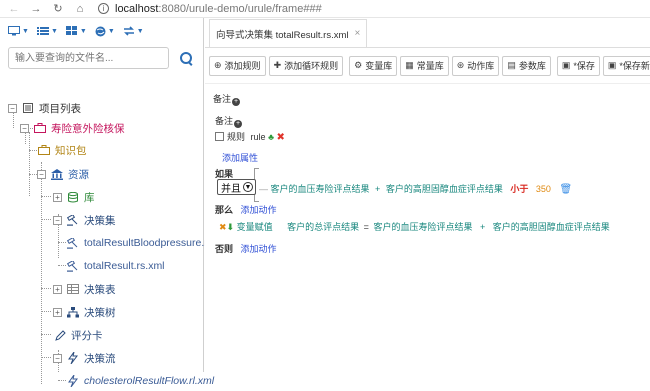 Image resolution: width=650 pixels, height=391 pixels. What do you see at coordinates (133, 31) in the screenshot?
I see `refresh-icon: ▼` at bounding box center [133, 31].